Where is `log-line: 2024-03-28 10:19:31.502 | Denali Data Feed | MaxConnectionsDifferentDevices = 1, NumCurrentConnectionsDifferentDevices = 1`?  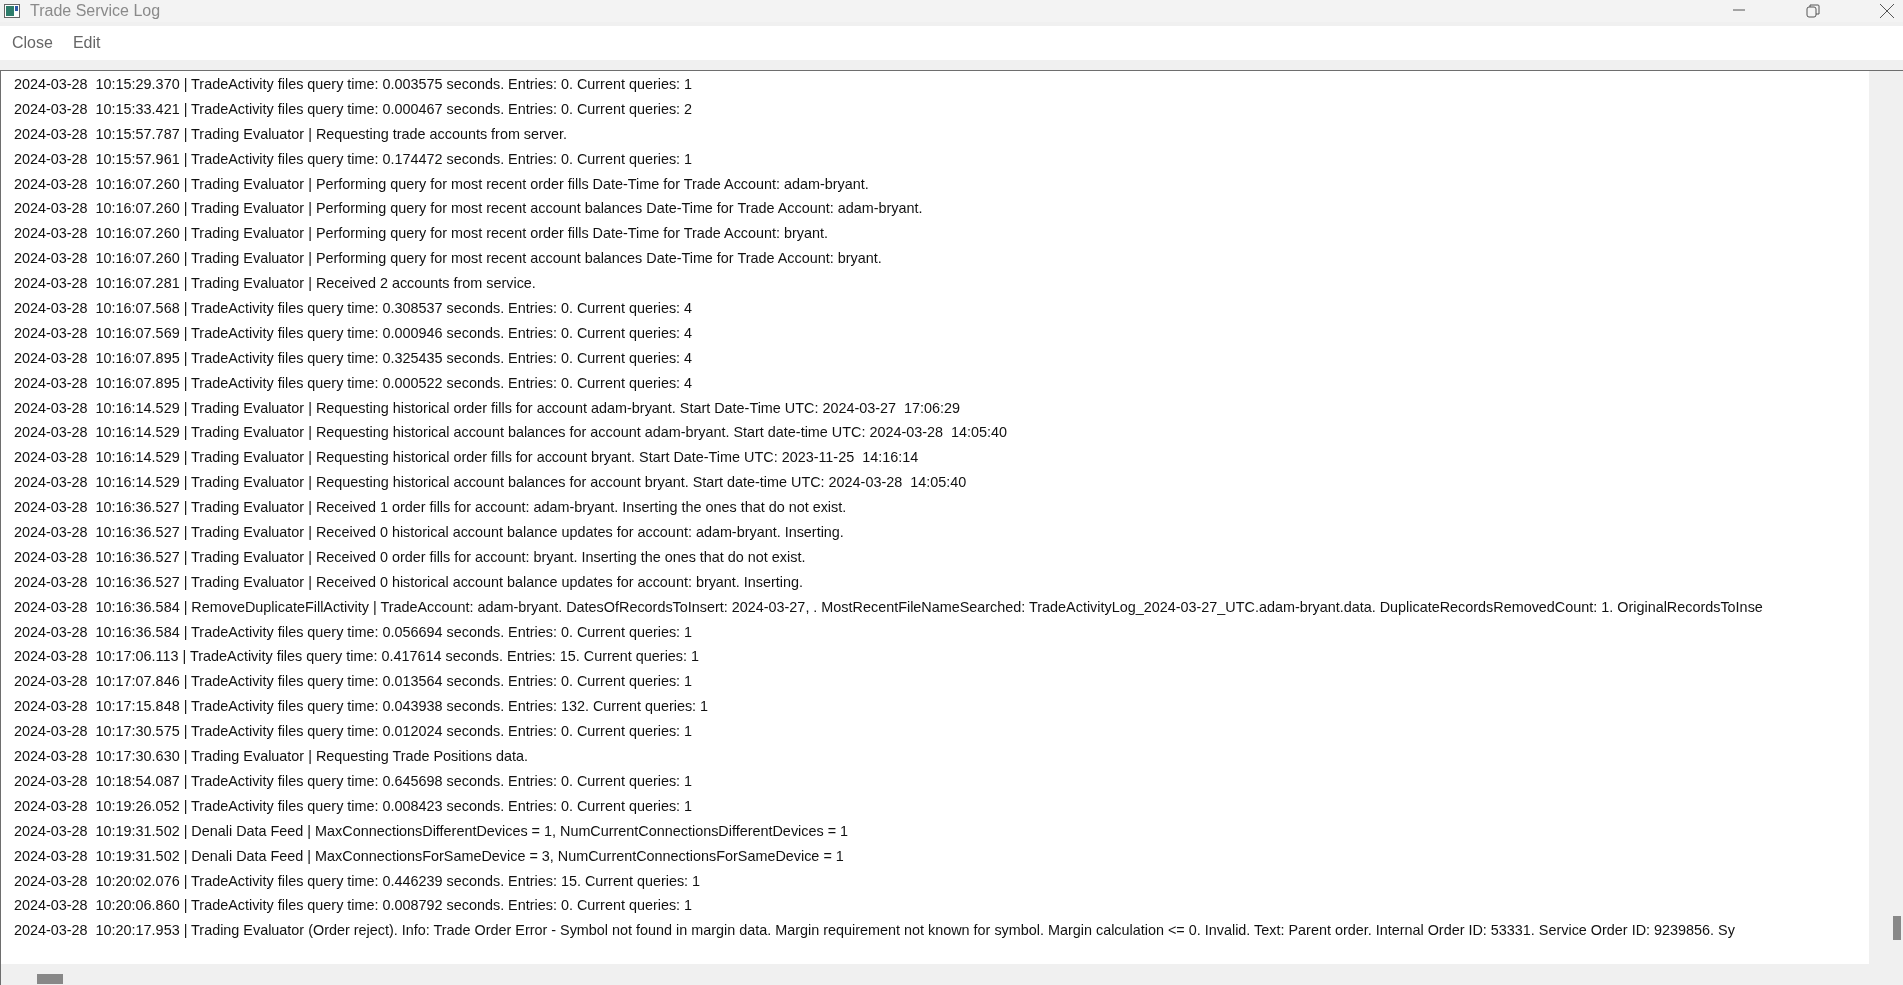
log-line: 2024-03-28 10:19:31.502 | Denali Data Feed | MaxConnectionsDifferentDevices = 1, NumCurrentConnectionsDifferentDevices = 1 is located at coordinates (431, 831).